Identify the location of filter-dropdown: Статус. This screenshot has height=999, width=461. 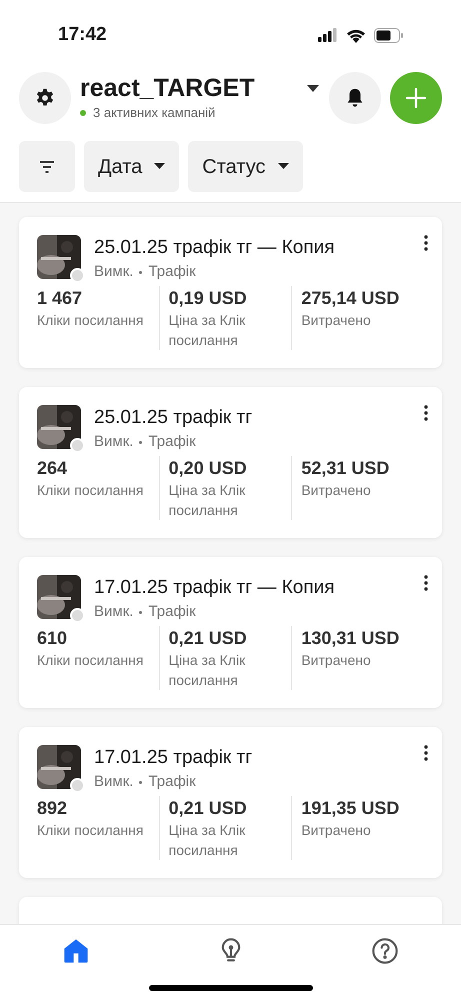
(245, 166).